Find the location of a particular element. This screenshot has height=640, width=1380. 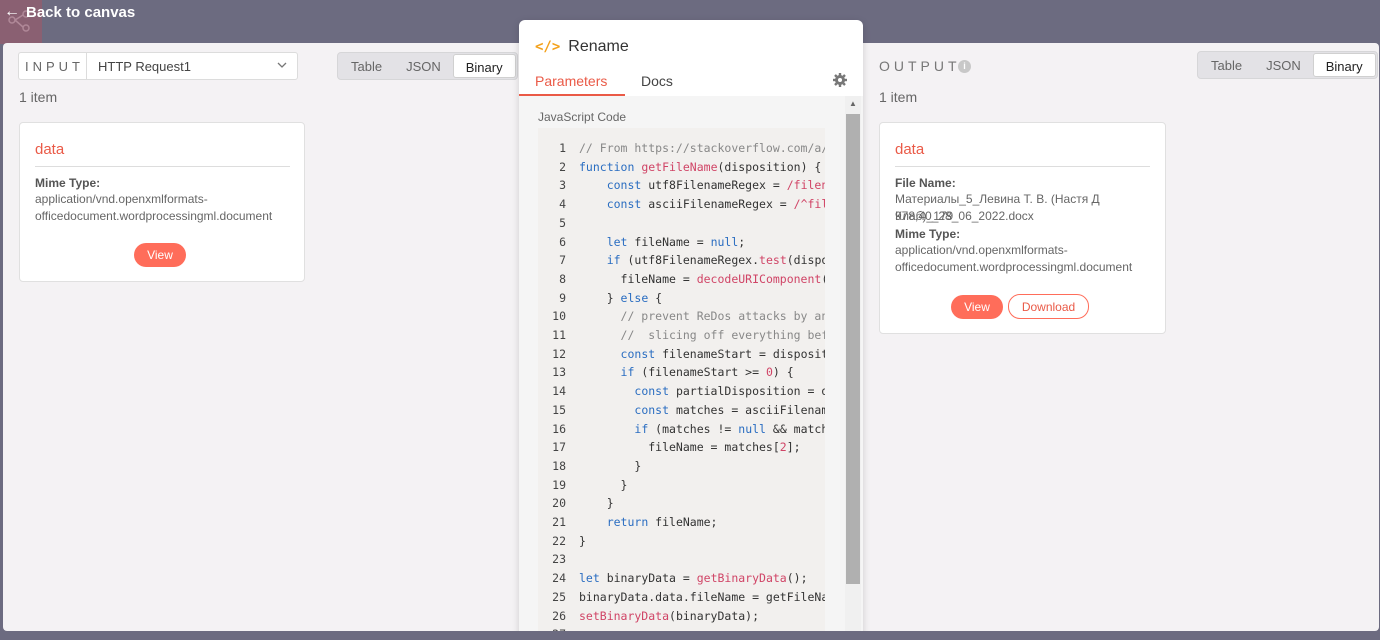

line-number: 3 is located at coordinates (562, 185).